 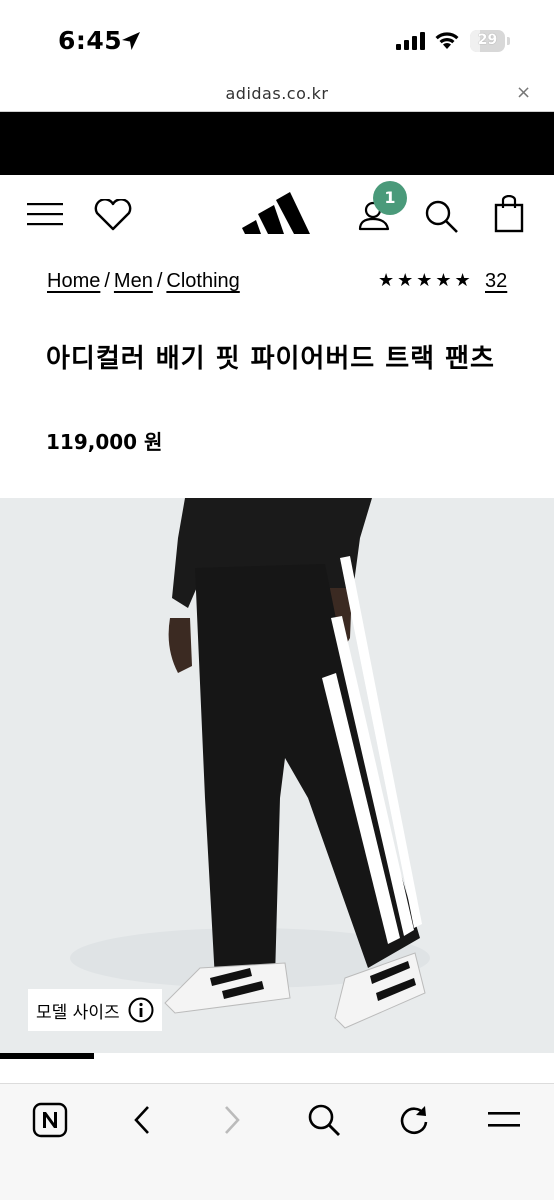 What do you see at coordinates (410, 41) in the screenshot?
I see `signal-icon` at bounding box center [410, 41].